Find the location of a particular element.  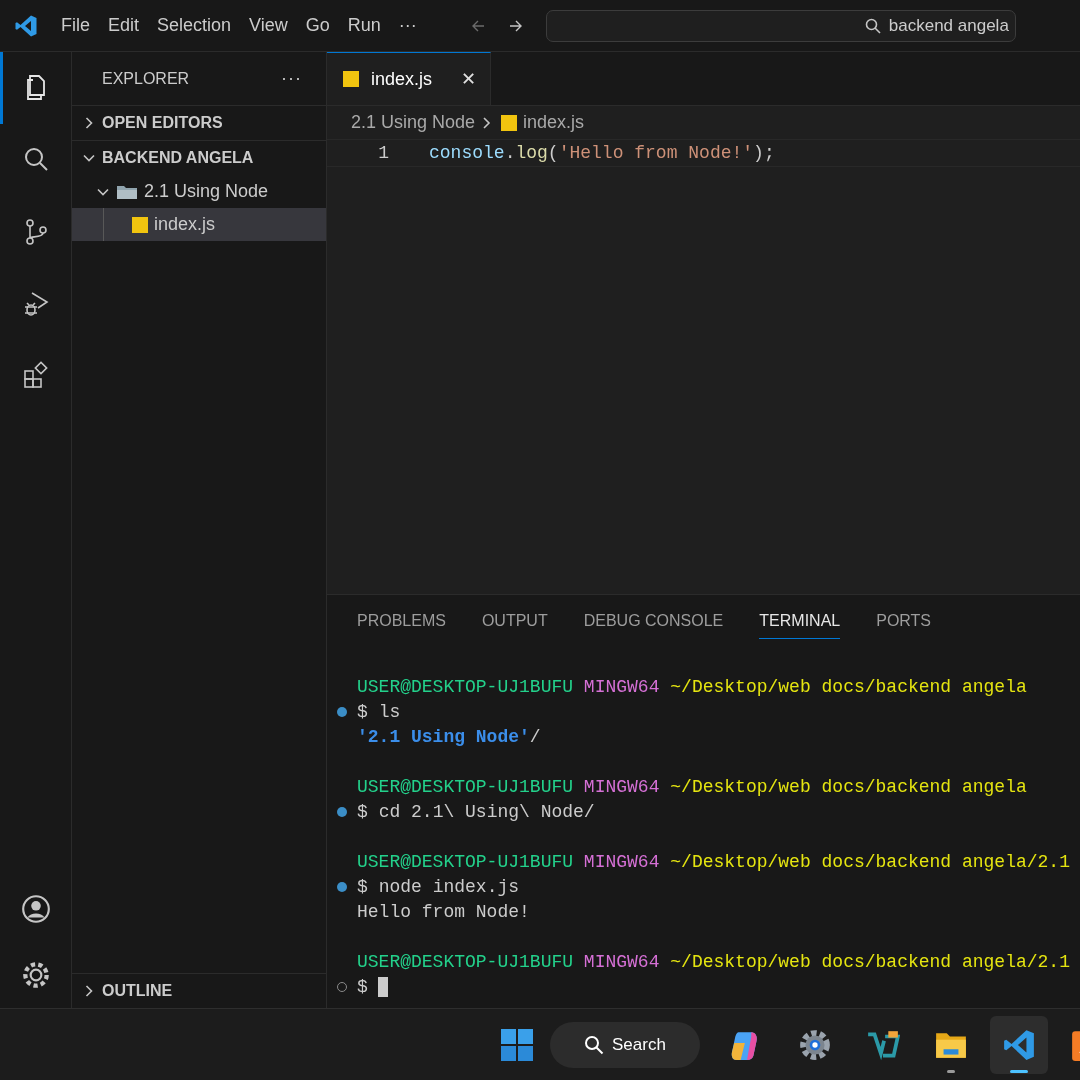

breadcrumb-item: index.js is located at coordinates (554, 122).